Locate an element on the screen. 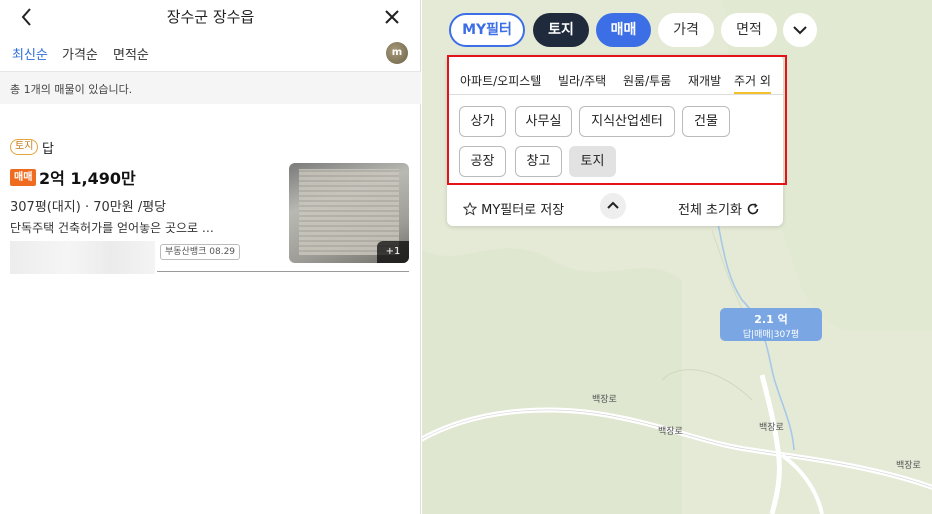 The image size is (932, 514). reset-all-button: 전체 초기화 is located at coordinates (719, 208).